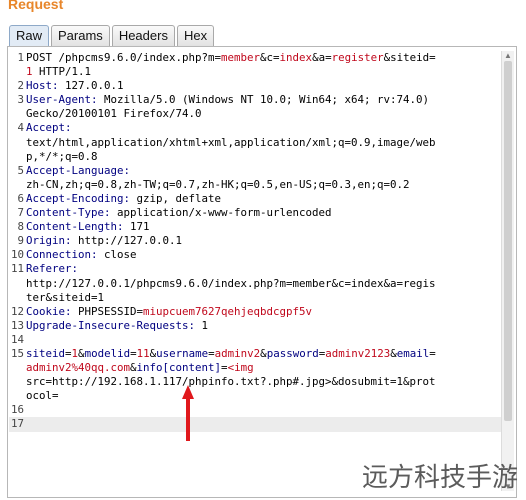  Describe the element at coordinates (61, 157) in the screenshot. I see `line-code: p,*/*;q=0.8` at that location.